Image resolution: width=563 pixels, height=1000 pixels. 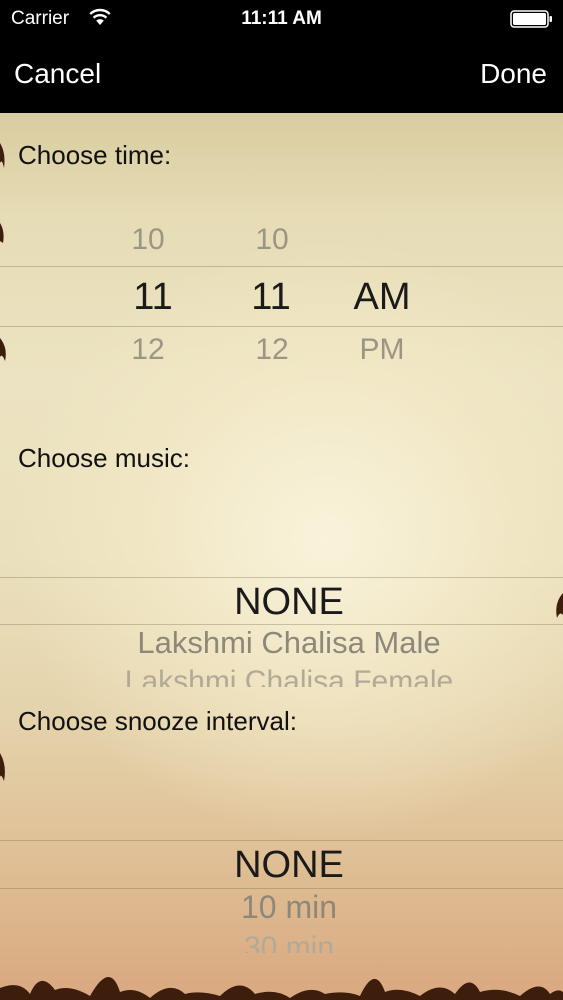 I want to click on hour-option-above: 10, so click(x=148, y=240).